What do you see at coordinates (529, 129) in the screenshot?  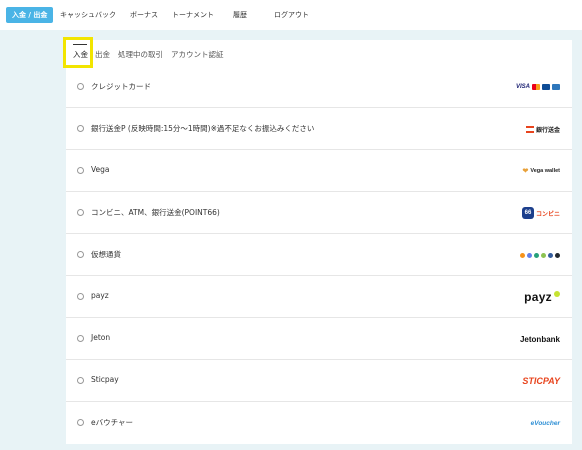 I see `bank-icon` at bounding box center [529, 129].